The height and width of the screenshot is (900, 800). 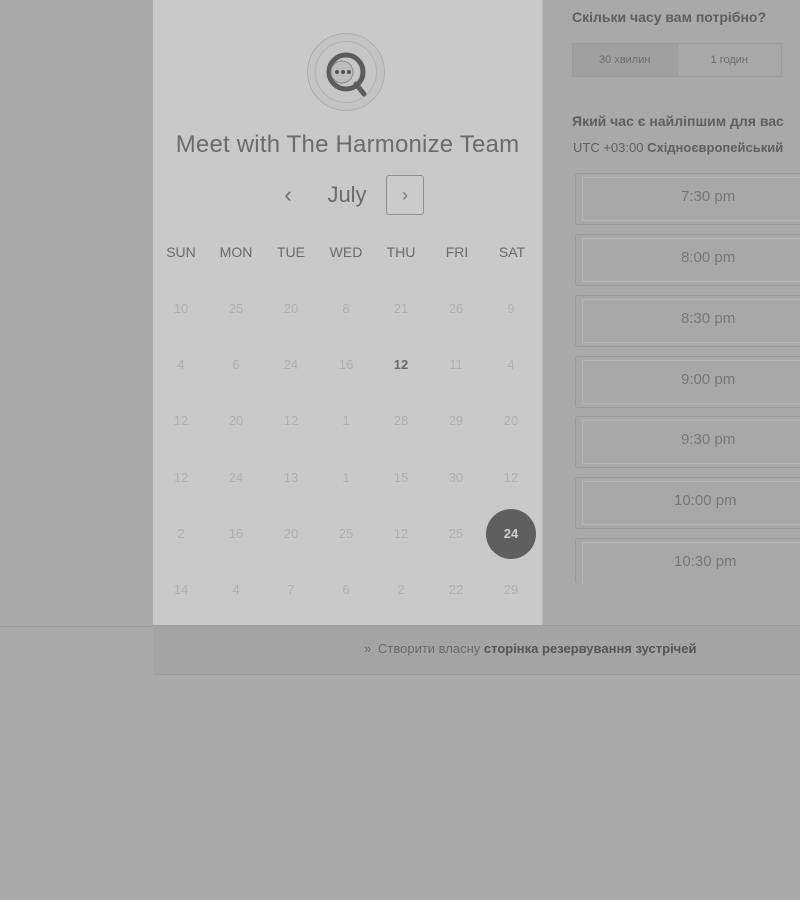 I want to click on weekday-sat: SAT, so click(x=512, y=252).